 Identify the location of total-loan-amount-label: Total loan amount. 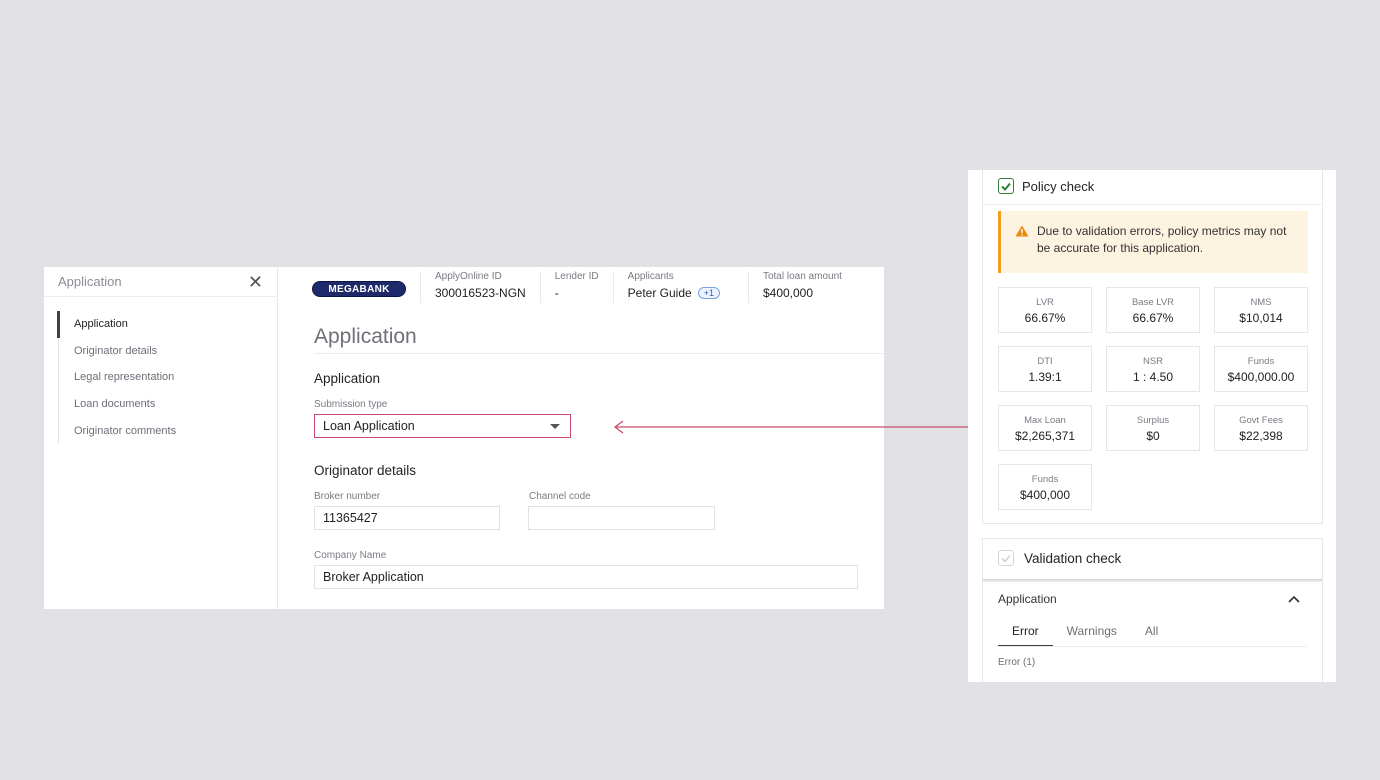
(802, 276).